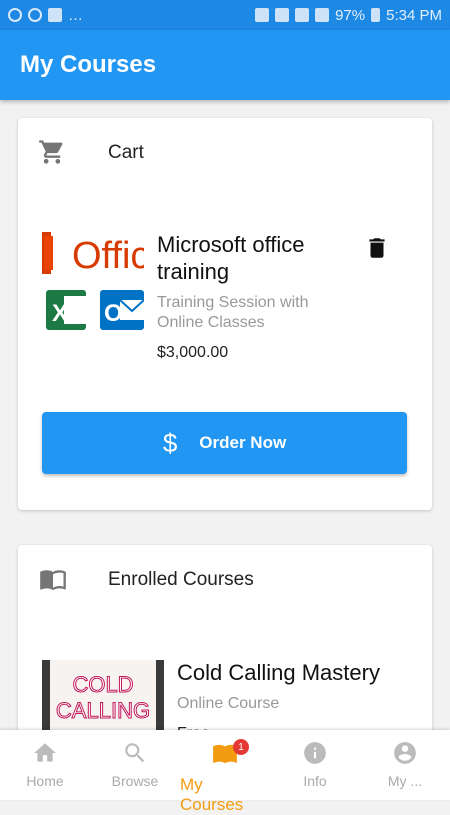  I want to click on cold-text: COLD, so click(102, 684).